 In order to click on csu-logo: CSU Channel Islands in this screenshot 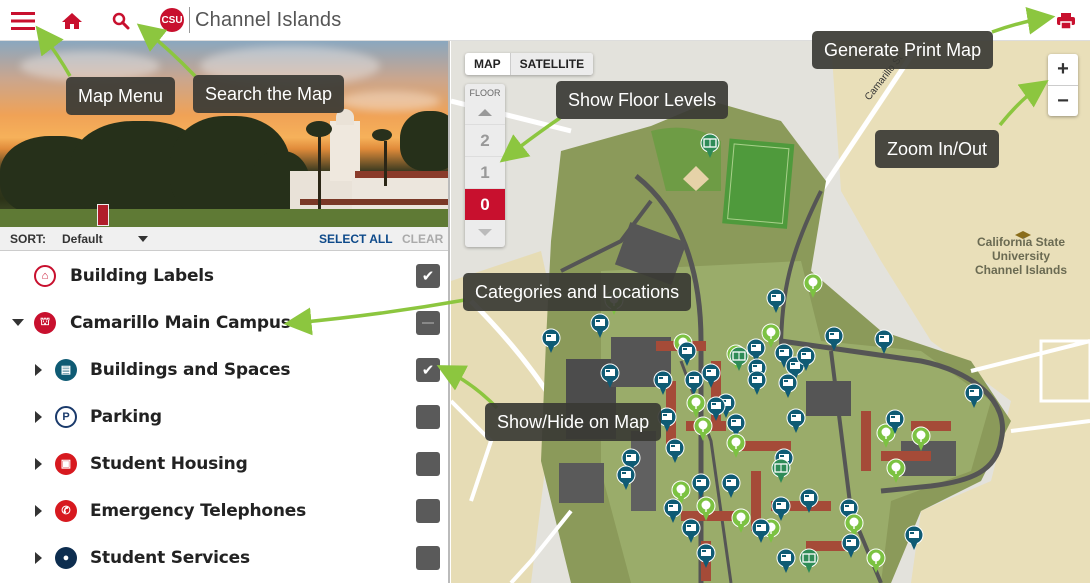, I will do `click(250, 20)`.